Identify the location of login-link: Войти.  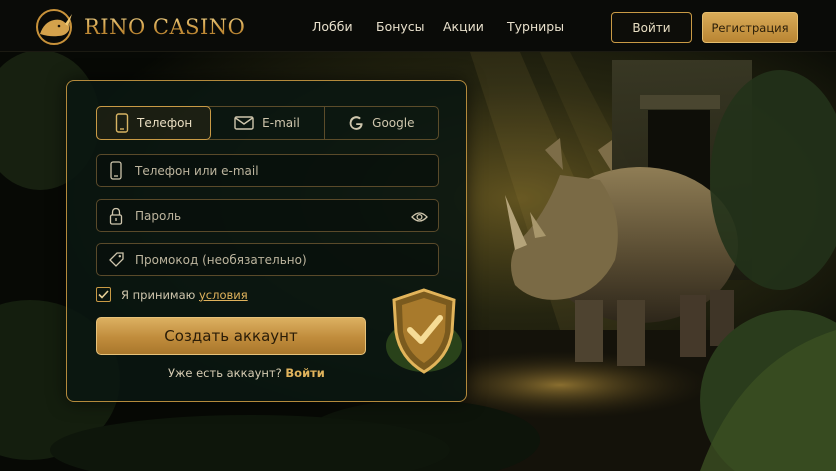
(304, 373).